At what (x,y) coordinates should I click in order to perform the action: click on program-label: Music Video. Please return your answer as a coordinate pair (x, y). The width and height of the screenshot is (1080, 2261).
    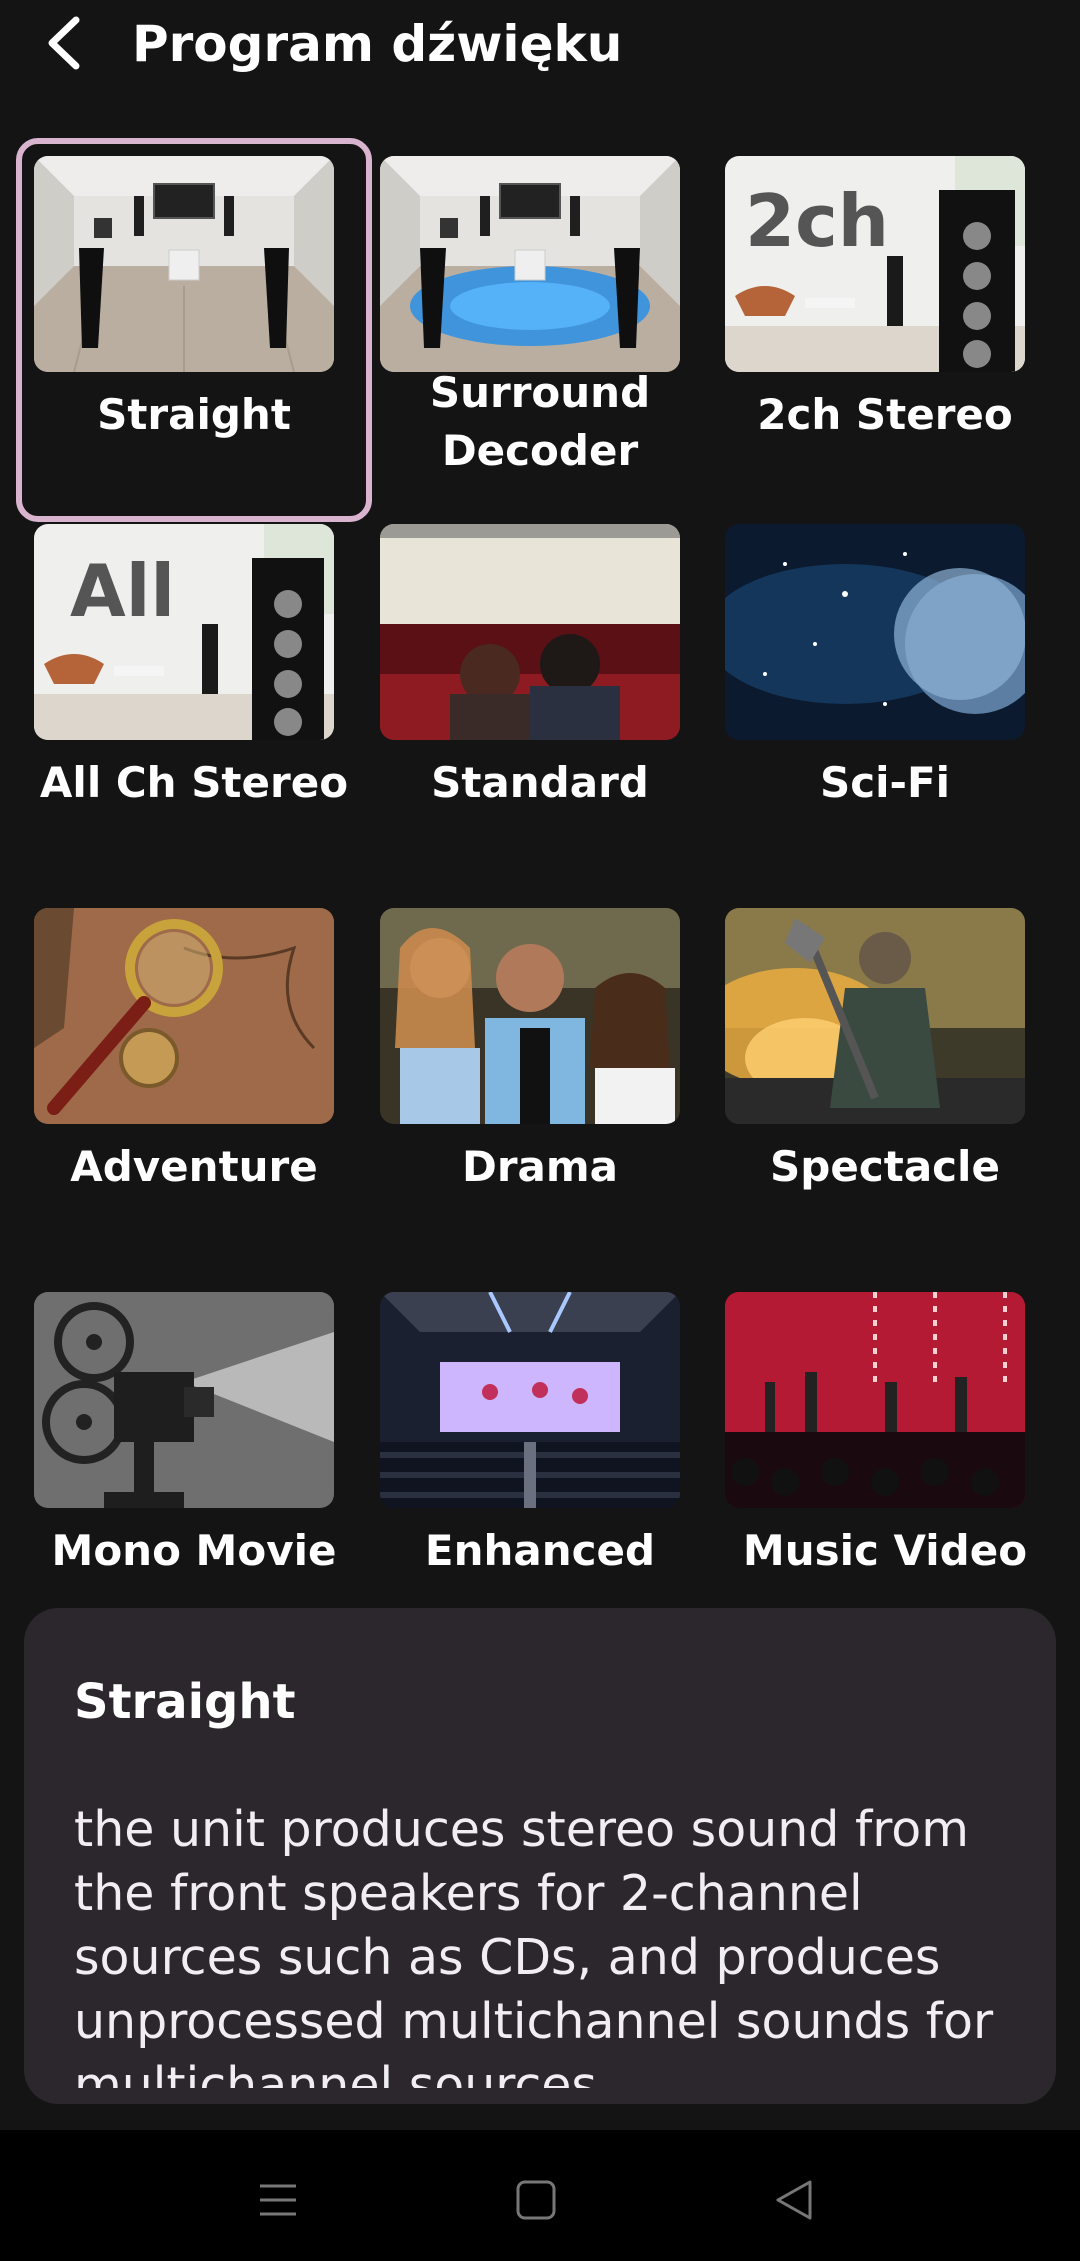
    Looking at the image, I should click on (885, 1550).